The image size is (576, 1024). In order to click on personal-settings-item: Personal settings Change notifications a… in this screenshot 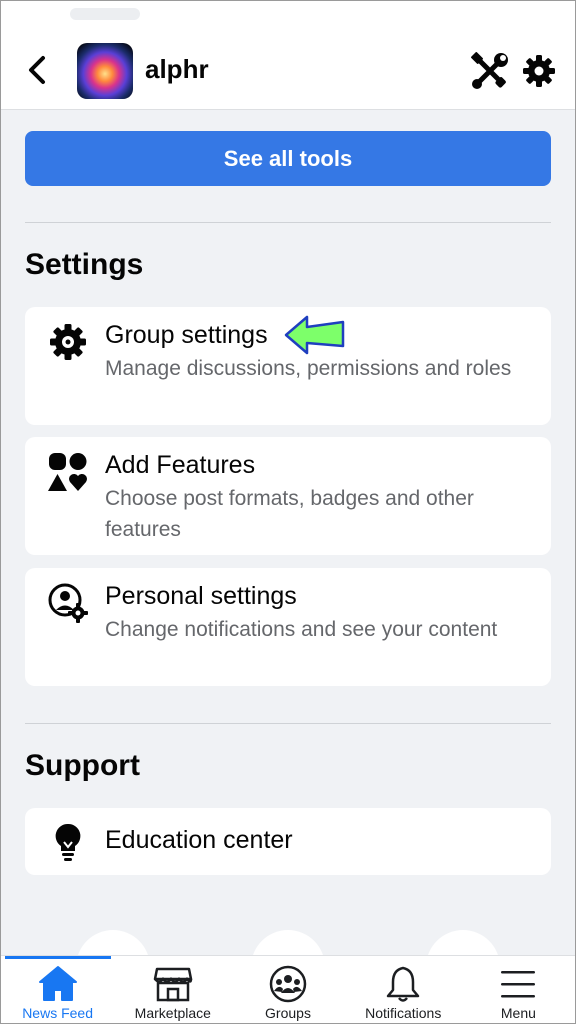, I will do `click(288, 627)`.